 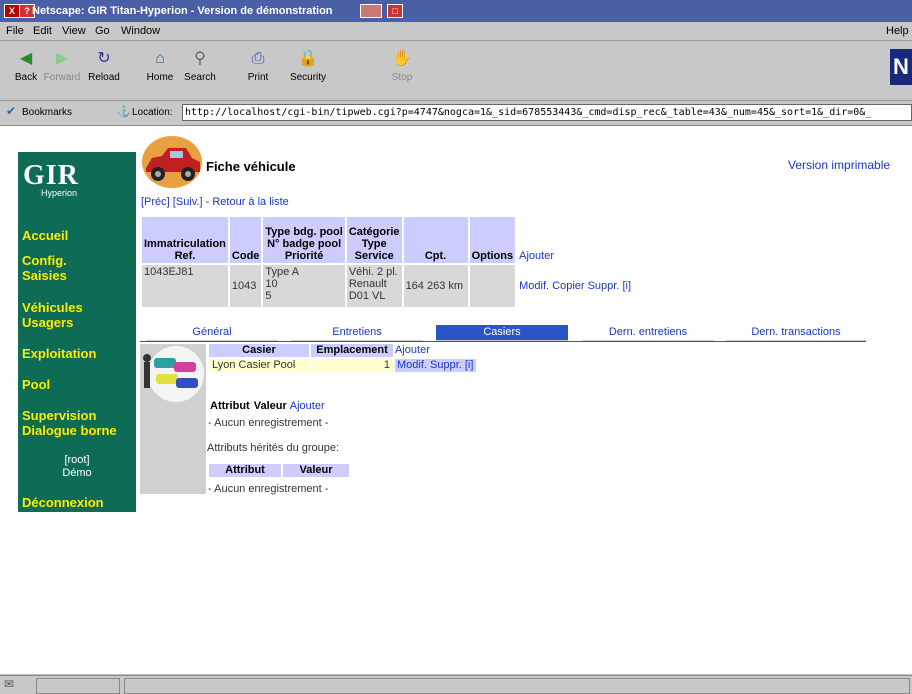 What do you see at coordinates (173, 419) in the screenshot?
I see `casier-image-panel` at bounding box center [173, 419].